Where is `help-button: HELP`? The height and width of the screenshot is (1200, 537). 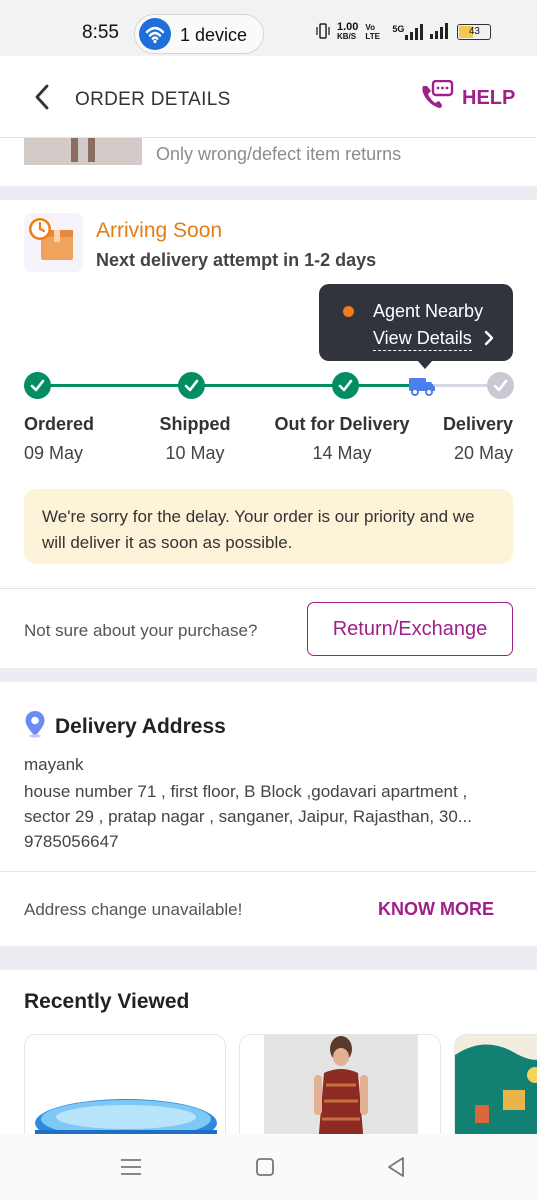 help-button: HELP is located at coordinates (468, 97).